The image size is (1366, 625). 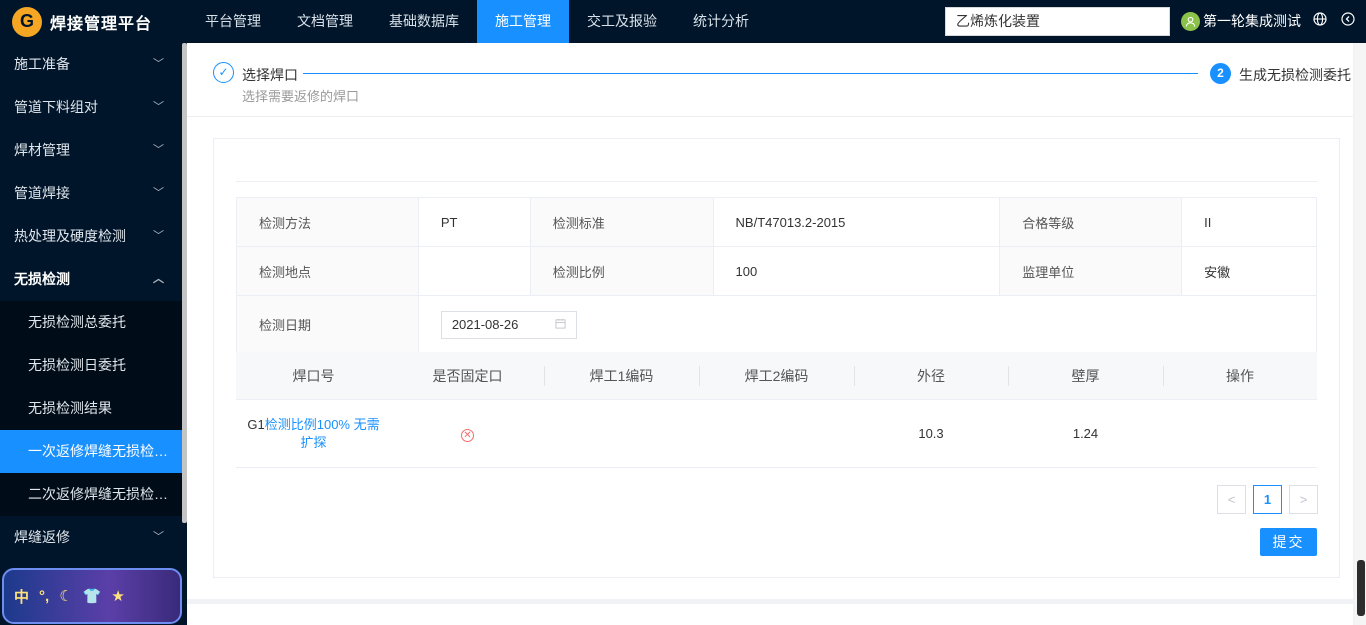 What do you see at coordinates (776, 434) in the screenshot?
I see `table-row: G1检测比例100% 无需 扩探 ✕ 10.3 1.24` at bounding box center [776, 434].